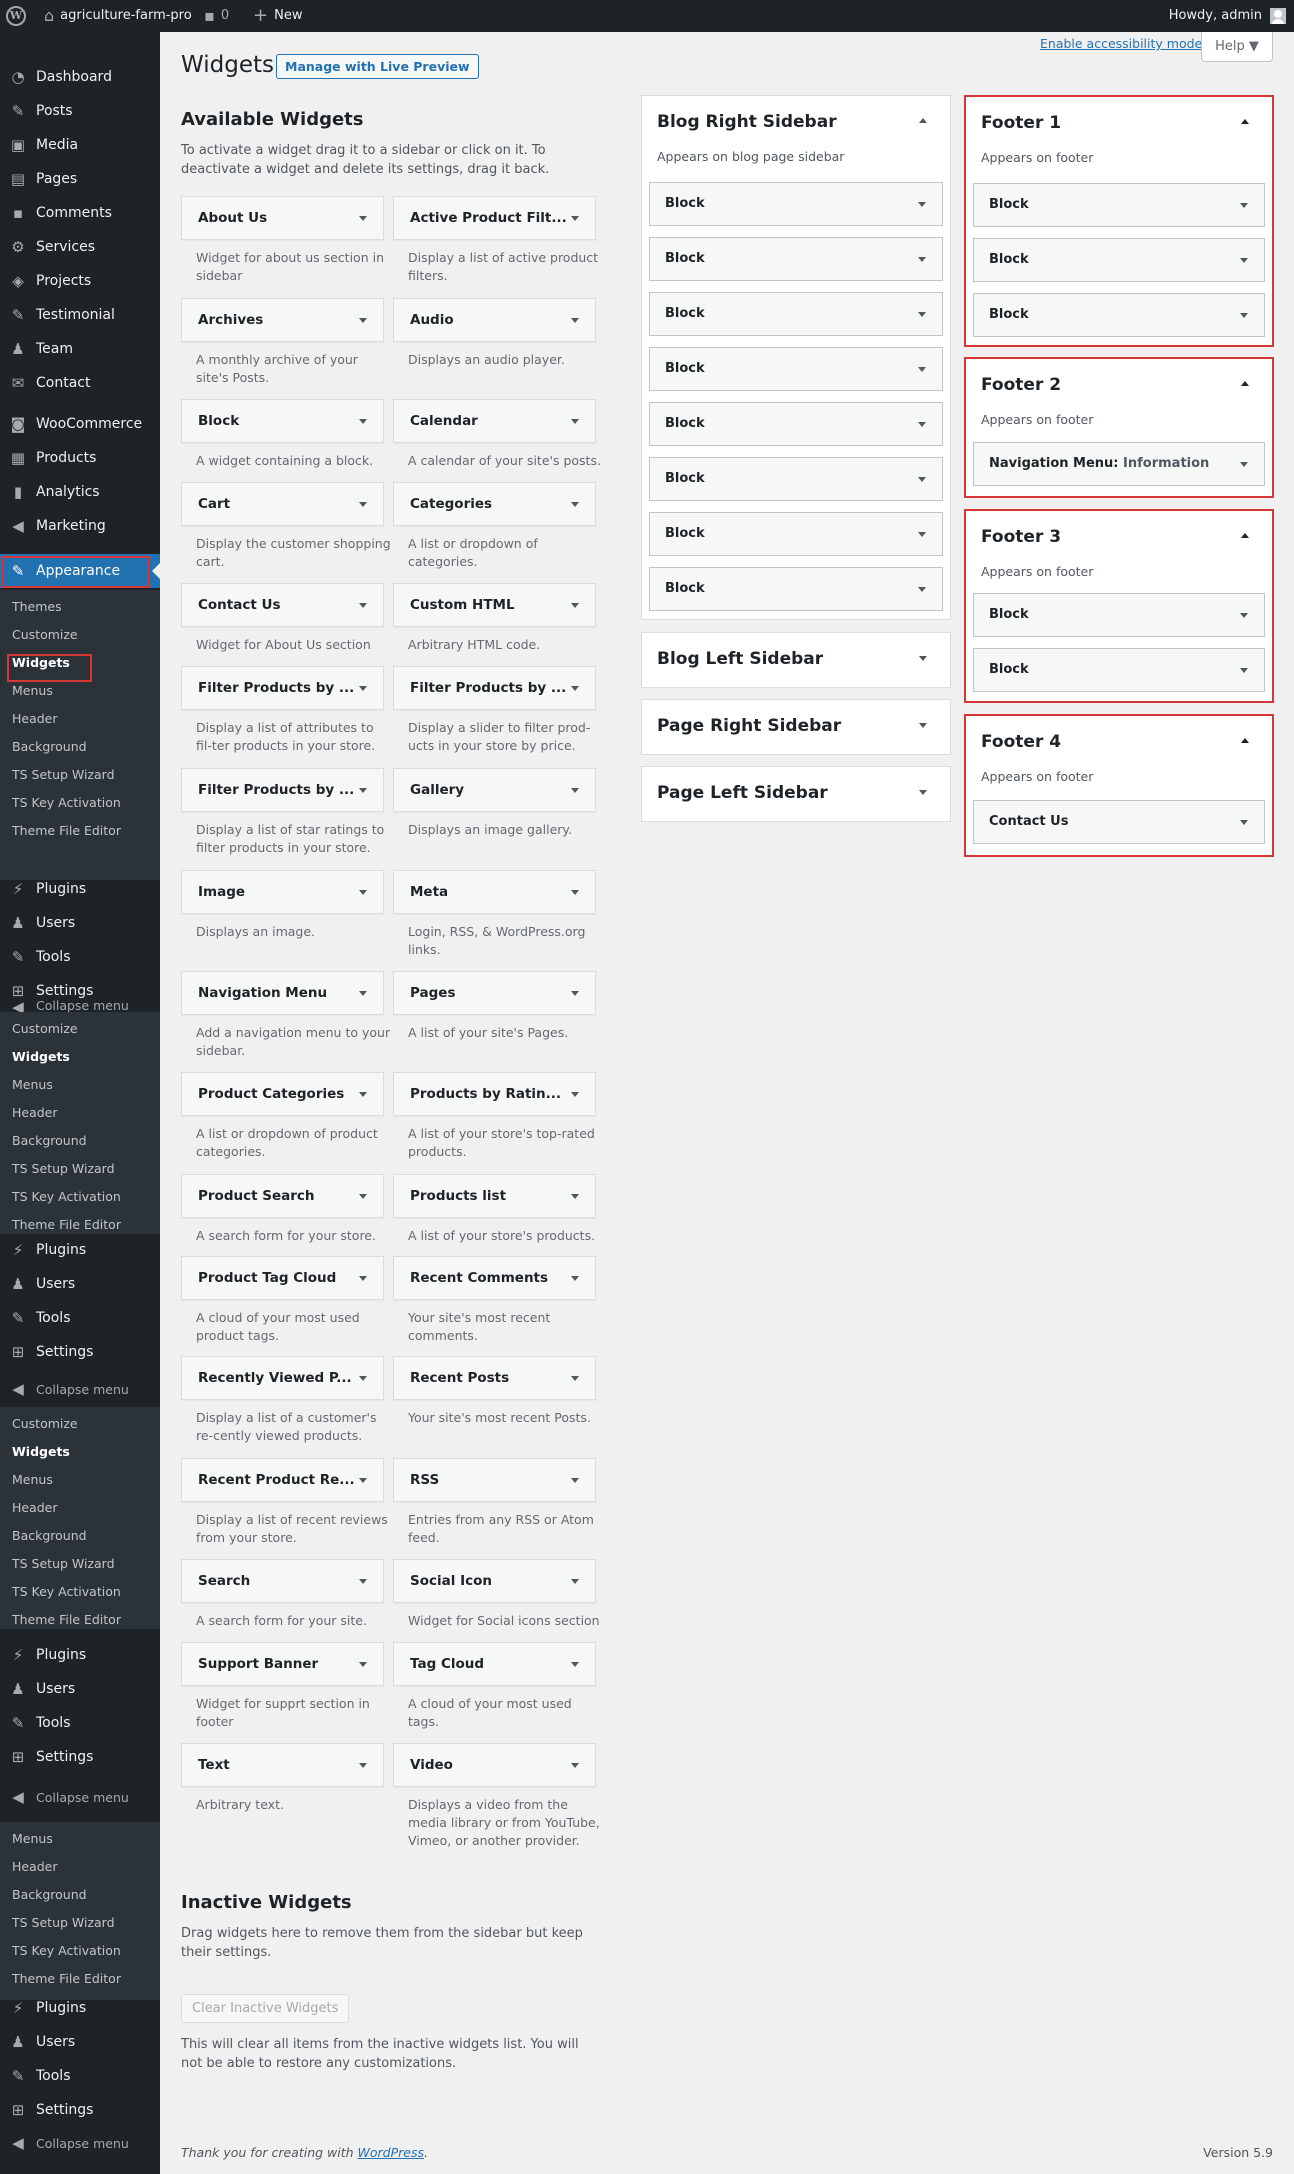  I want to click on widget-search: Search, so click(282, 1581).